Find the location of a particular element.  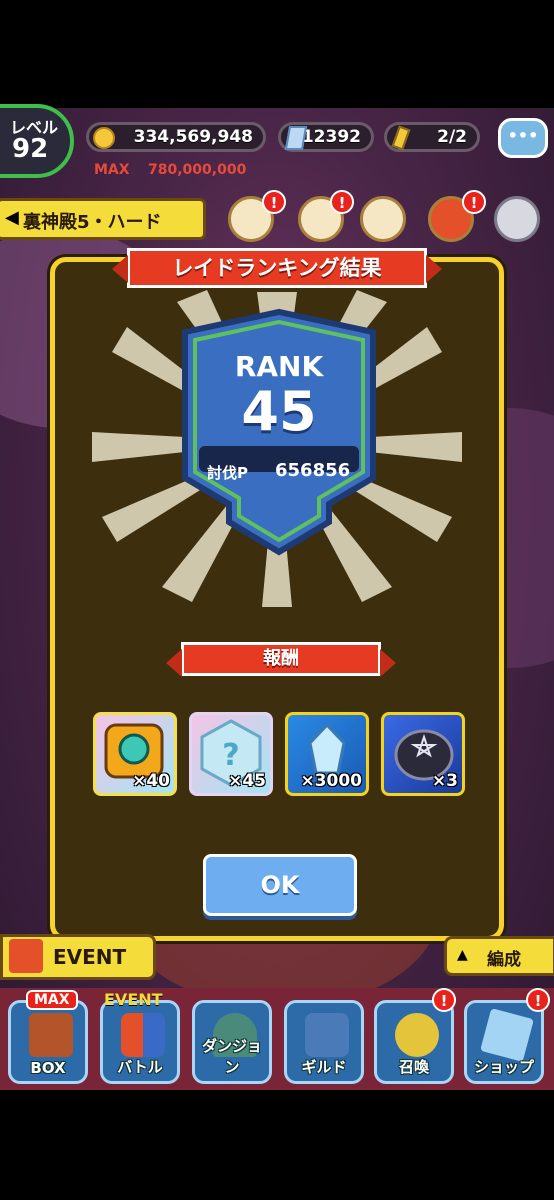

ok-label: OK is located at coordinates (280, 885).